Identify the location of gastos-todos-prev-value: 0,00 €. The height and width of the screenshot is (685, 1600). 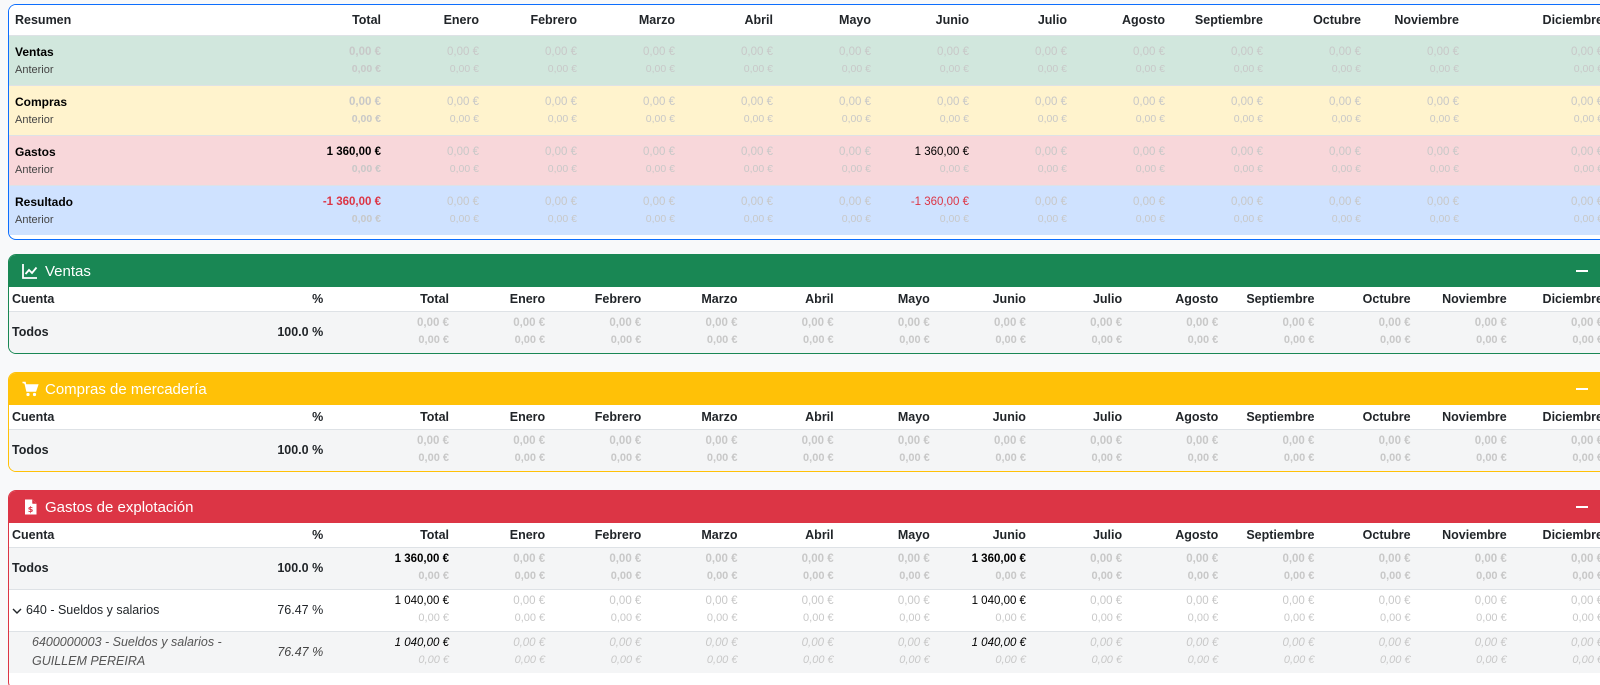
(1395, 576).